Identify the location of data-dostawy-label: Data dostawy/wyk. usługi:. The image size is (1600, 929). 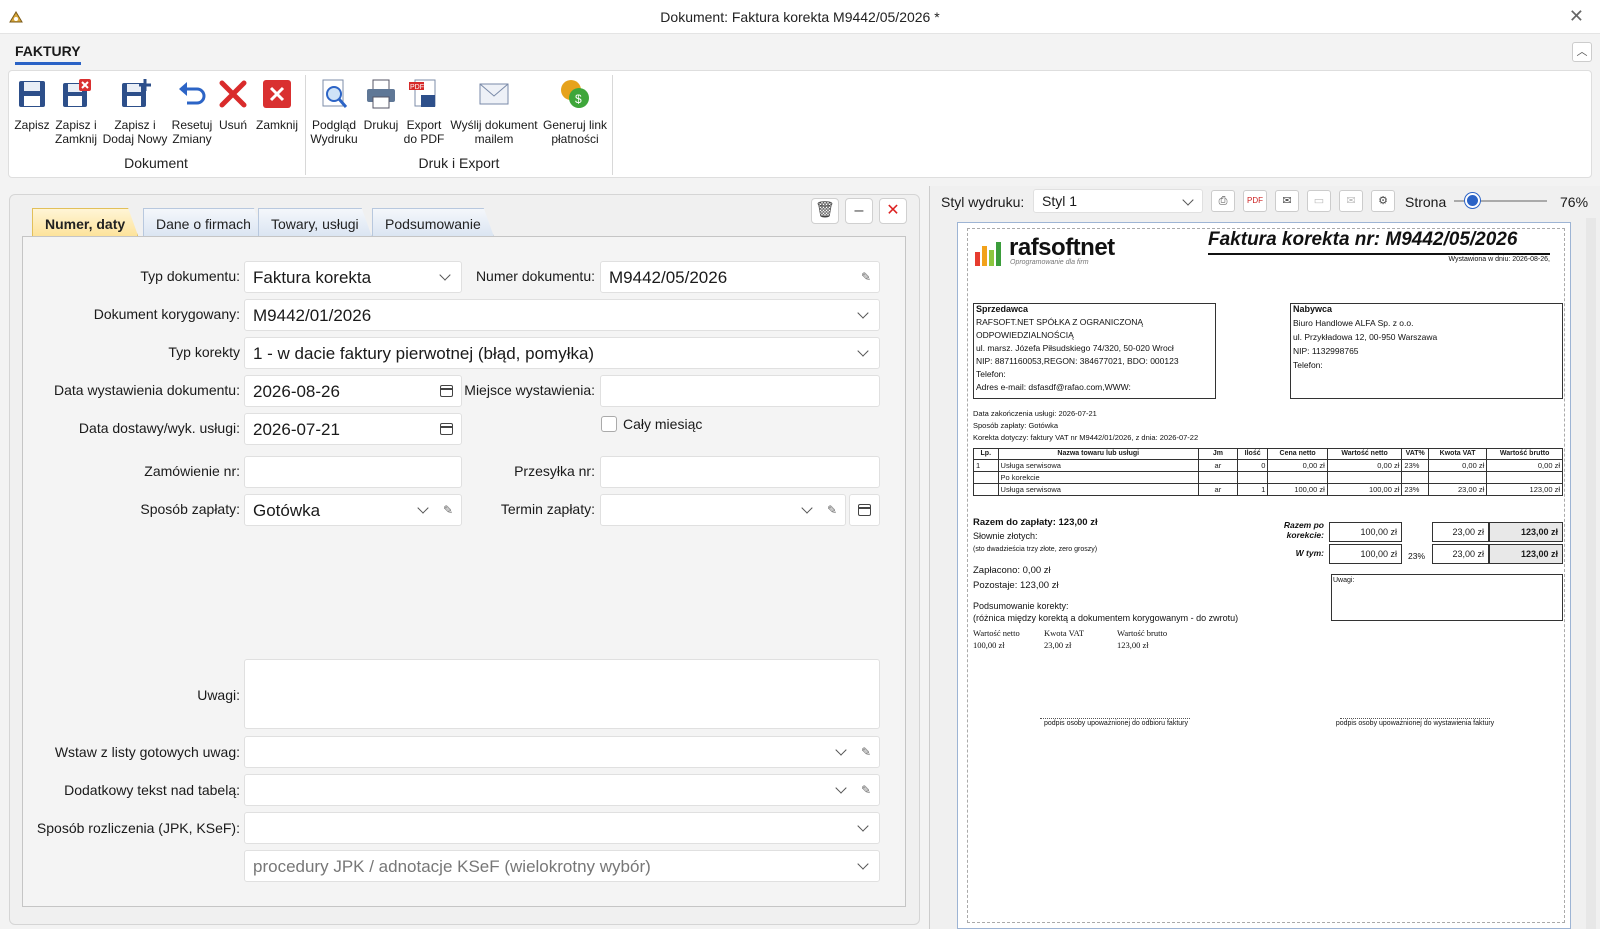
(159, 428).